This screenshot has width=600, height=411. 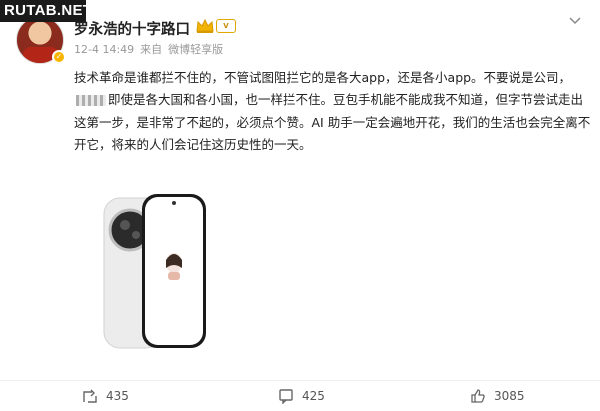 I want to click on like-count: 3085, so click(x=509, y=396).